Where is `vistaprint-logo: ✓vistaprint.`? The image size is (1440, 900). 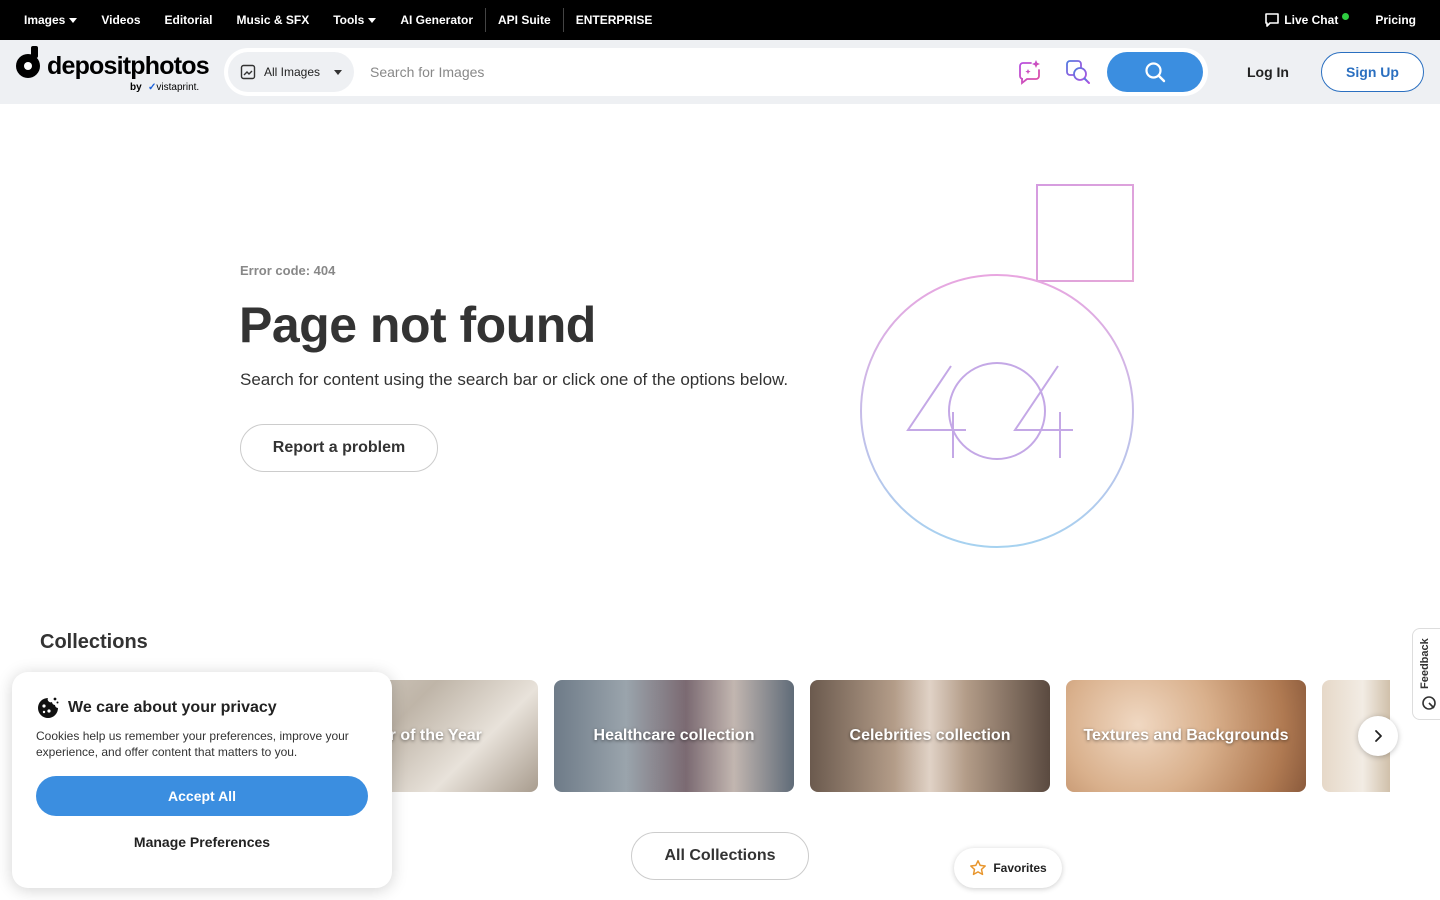
vistaprint-logo: ✓vistaprint. is located at coordinates (173, 87).